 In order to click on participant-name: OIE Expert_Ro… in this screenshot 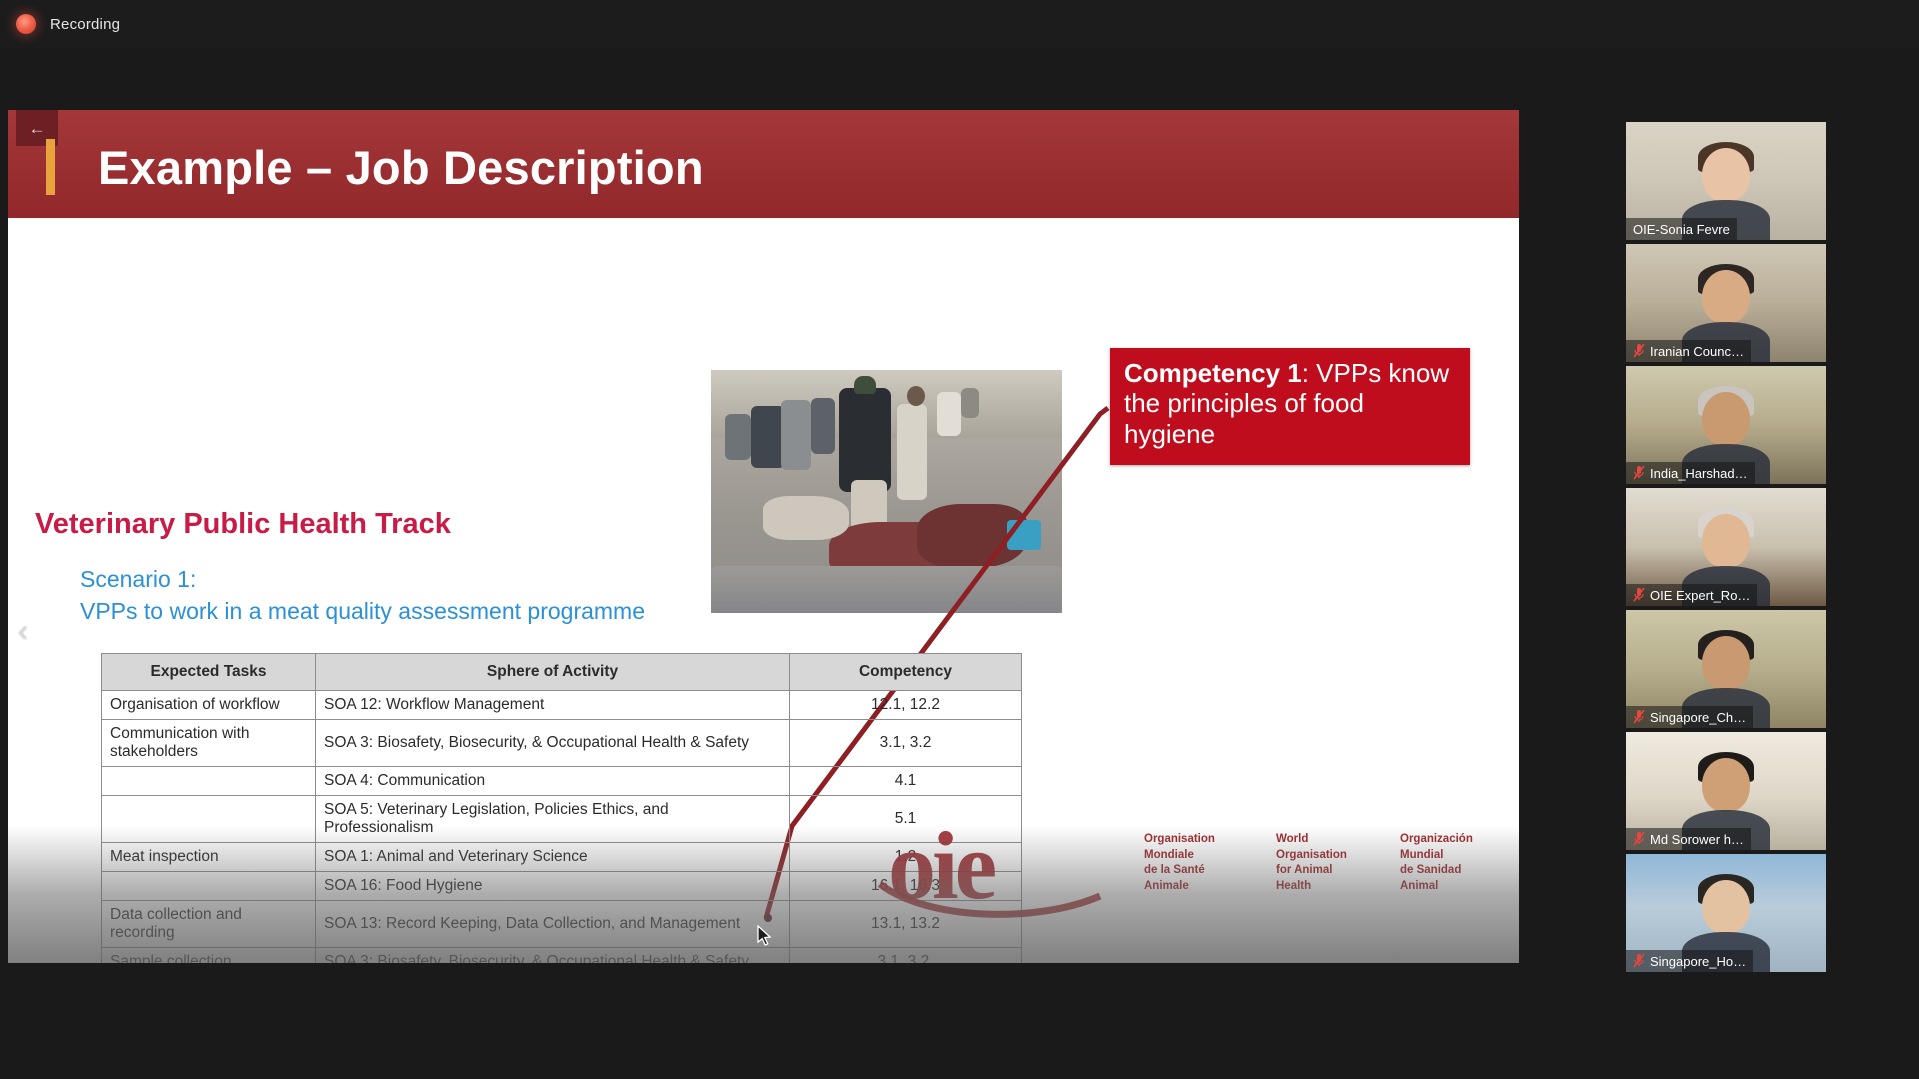, I will do `click(1700, 595)`.